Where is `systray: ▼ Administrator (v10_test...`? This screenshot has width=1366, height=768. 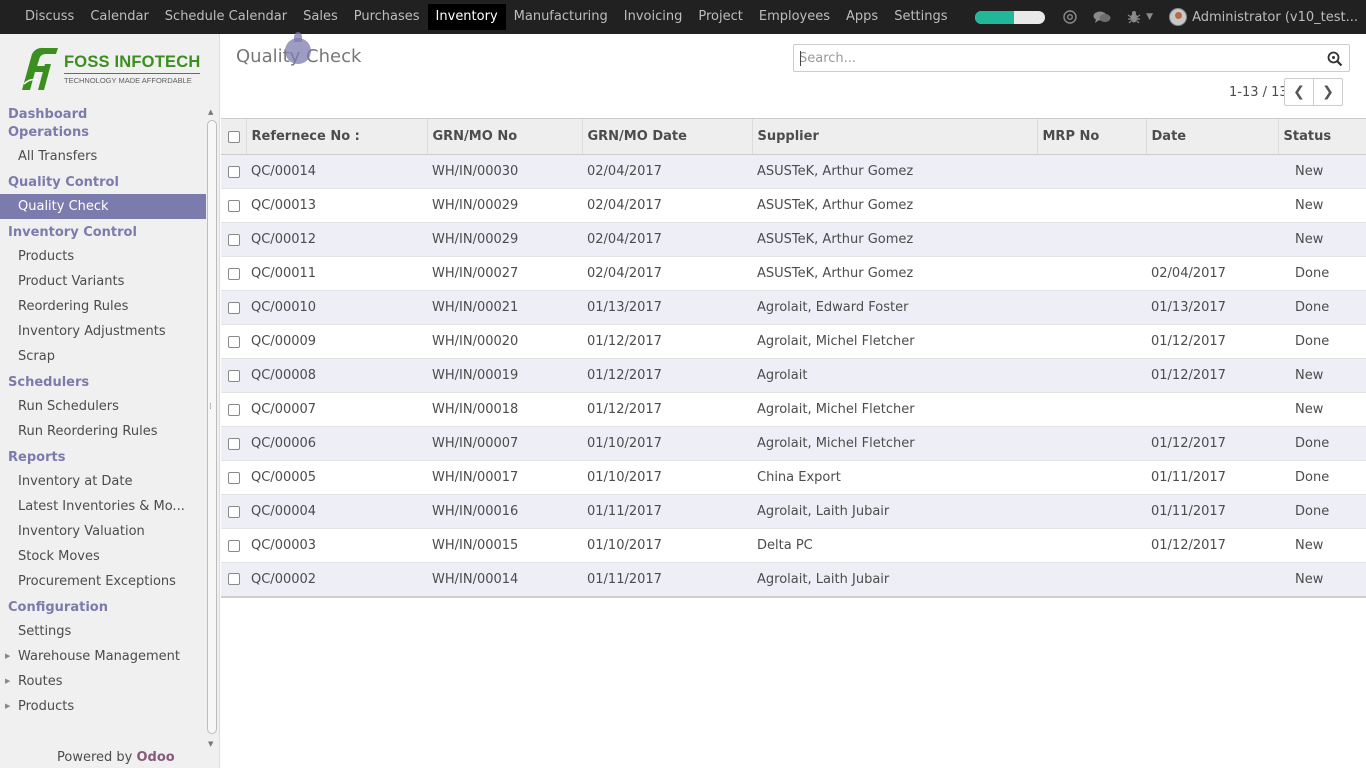 systray: ▼ Administrator (v10_test... is located at coordinates (1170, 17).